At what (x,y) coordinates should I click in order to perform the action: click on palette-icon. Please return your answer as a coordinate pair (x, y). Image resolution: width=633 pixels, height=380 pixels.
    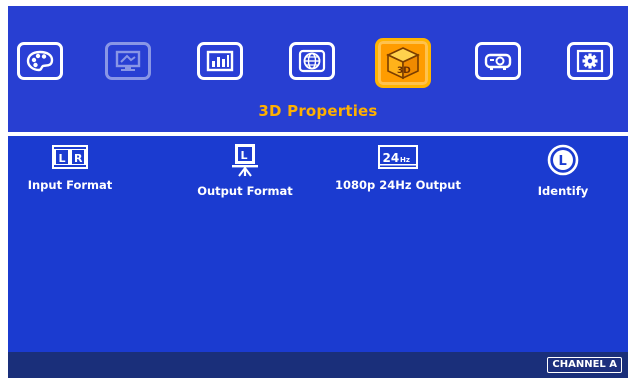
    Looking at the image, I should click on (40, 61).